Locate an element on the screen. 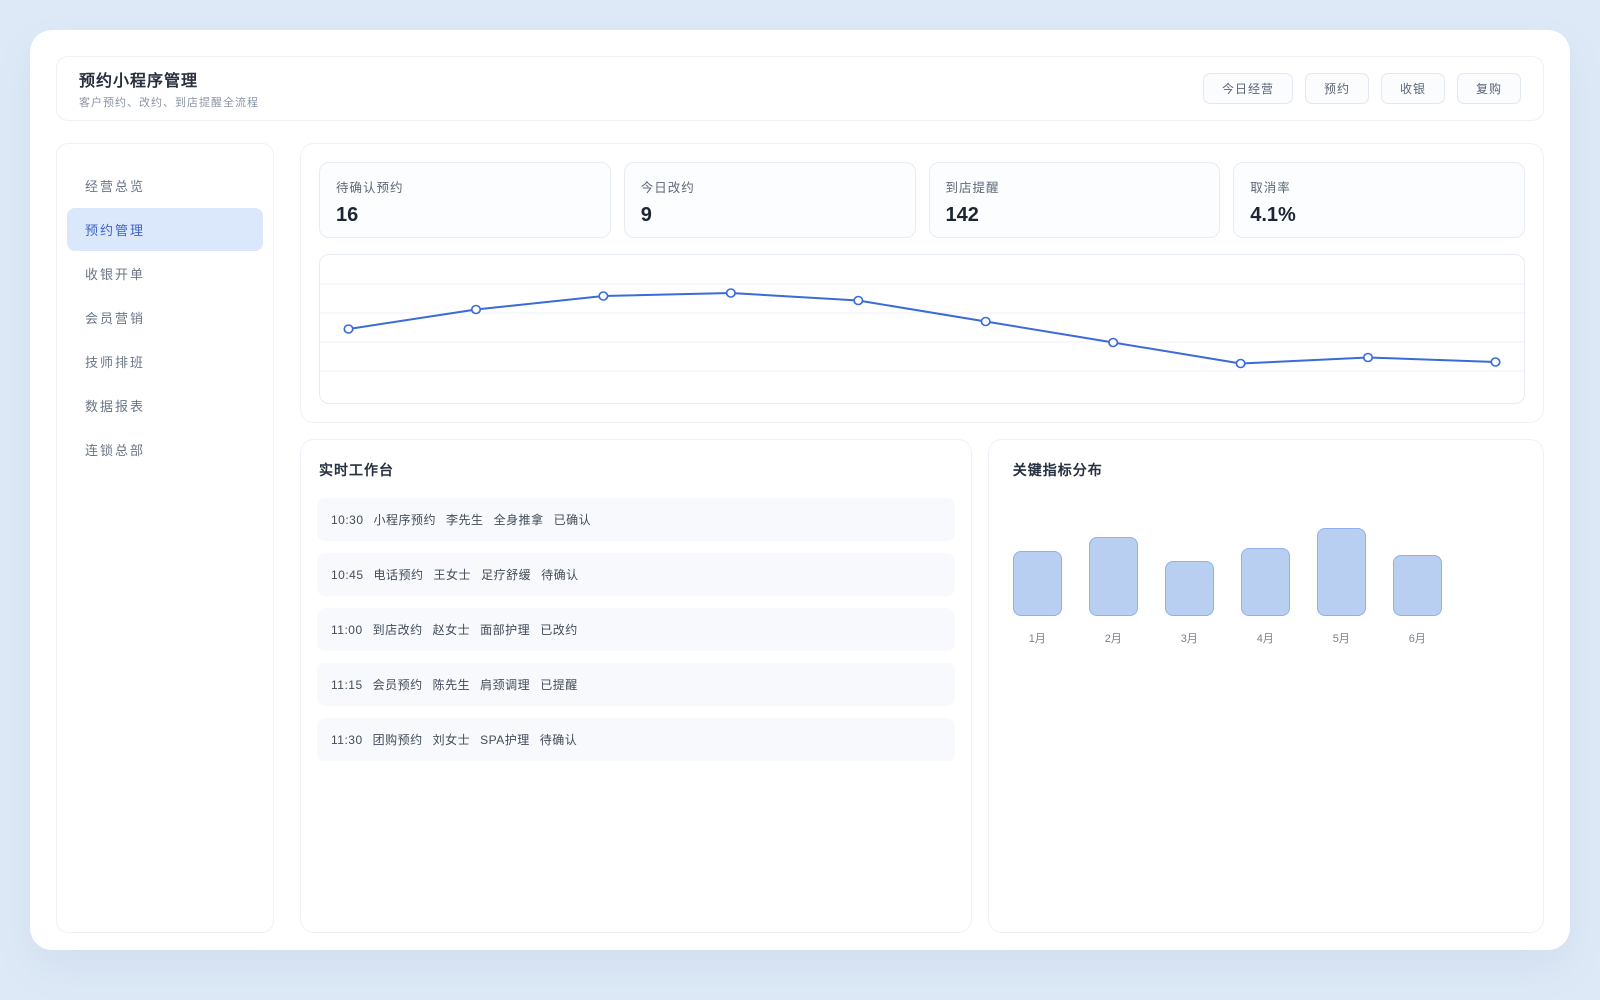 Image resolution: width=1600 pixels, height=1000 pixels. booking-customer: 李先生 is located at coordinates (465, 520).